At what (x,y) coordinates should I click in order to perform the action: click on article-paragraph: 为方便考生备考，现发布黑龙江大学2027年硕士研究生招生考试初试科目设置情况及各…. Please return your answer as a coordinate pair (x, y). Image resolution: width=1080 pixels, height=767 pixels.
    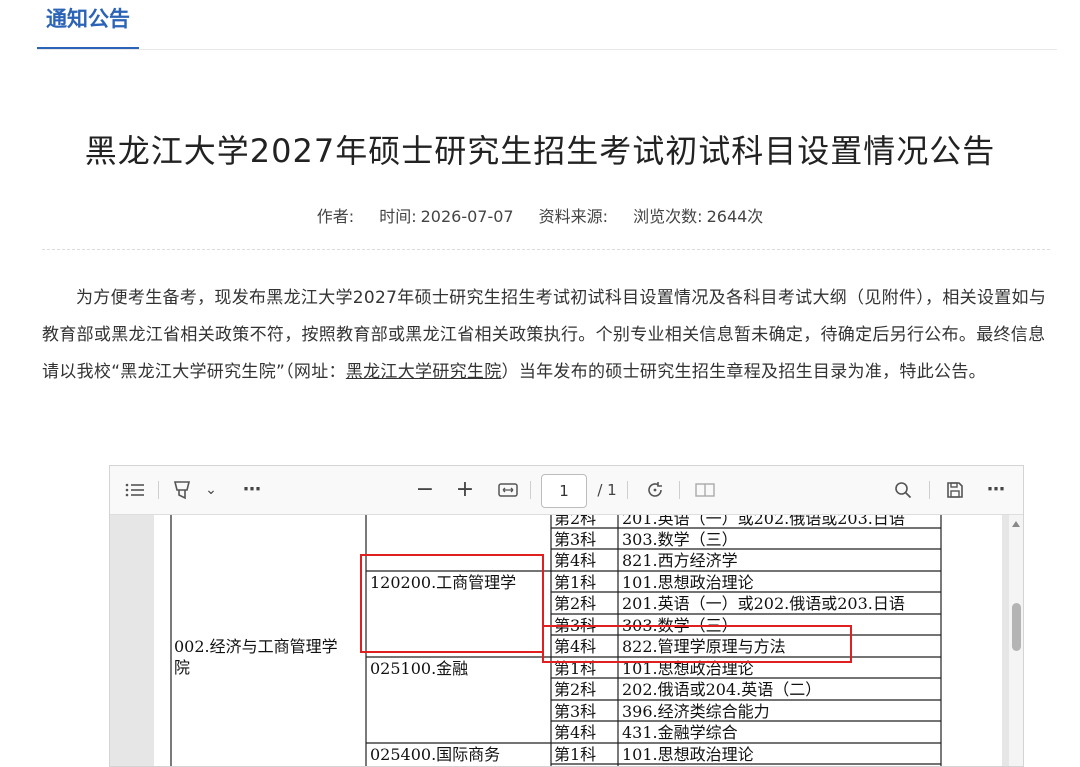
    Looking at the image, I should click on (547, 335).